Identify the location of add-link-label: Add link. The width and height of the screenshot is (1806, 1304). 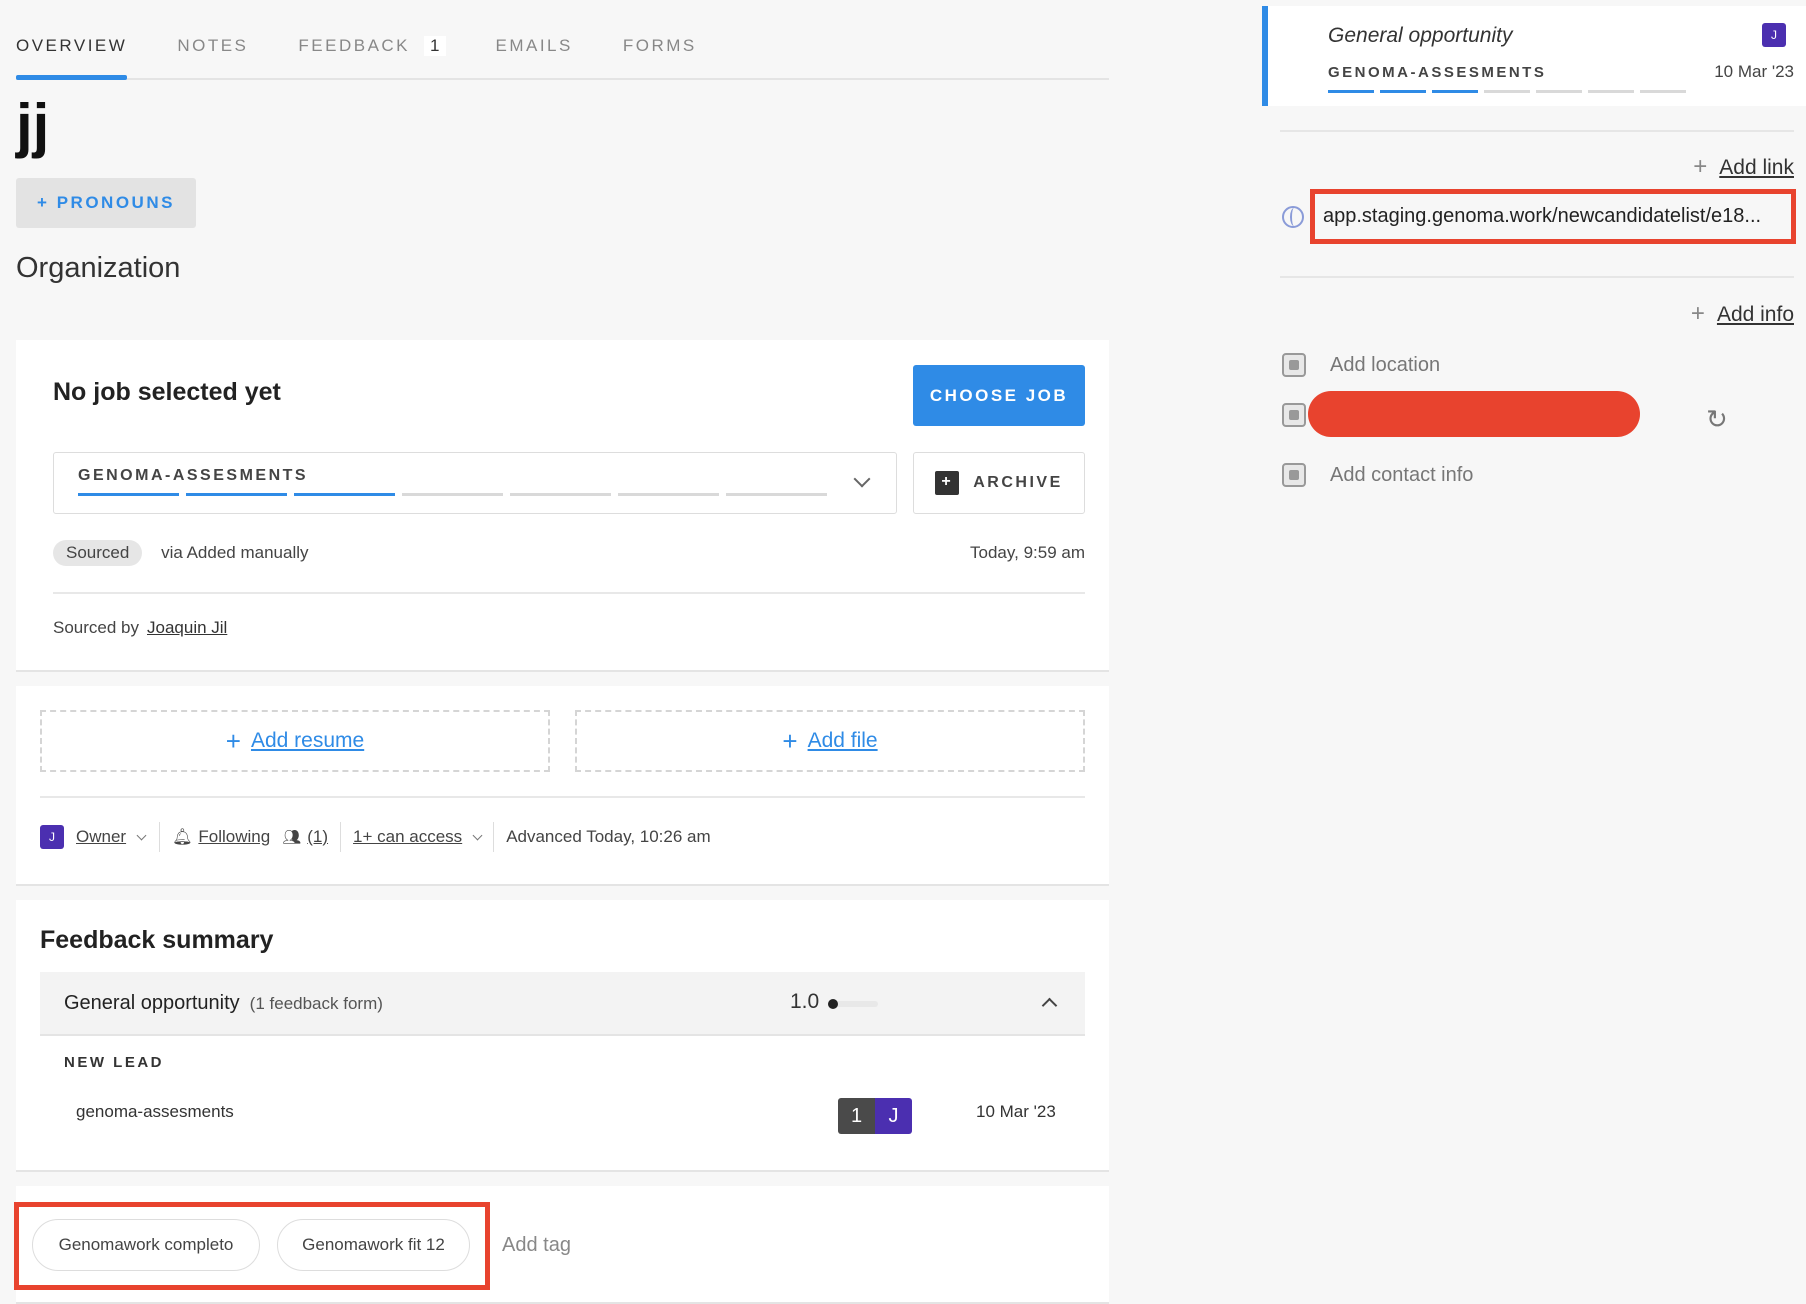
(1756, 167).